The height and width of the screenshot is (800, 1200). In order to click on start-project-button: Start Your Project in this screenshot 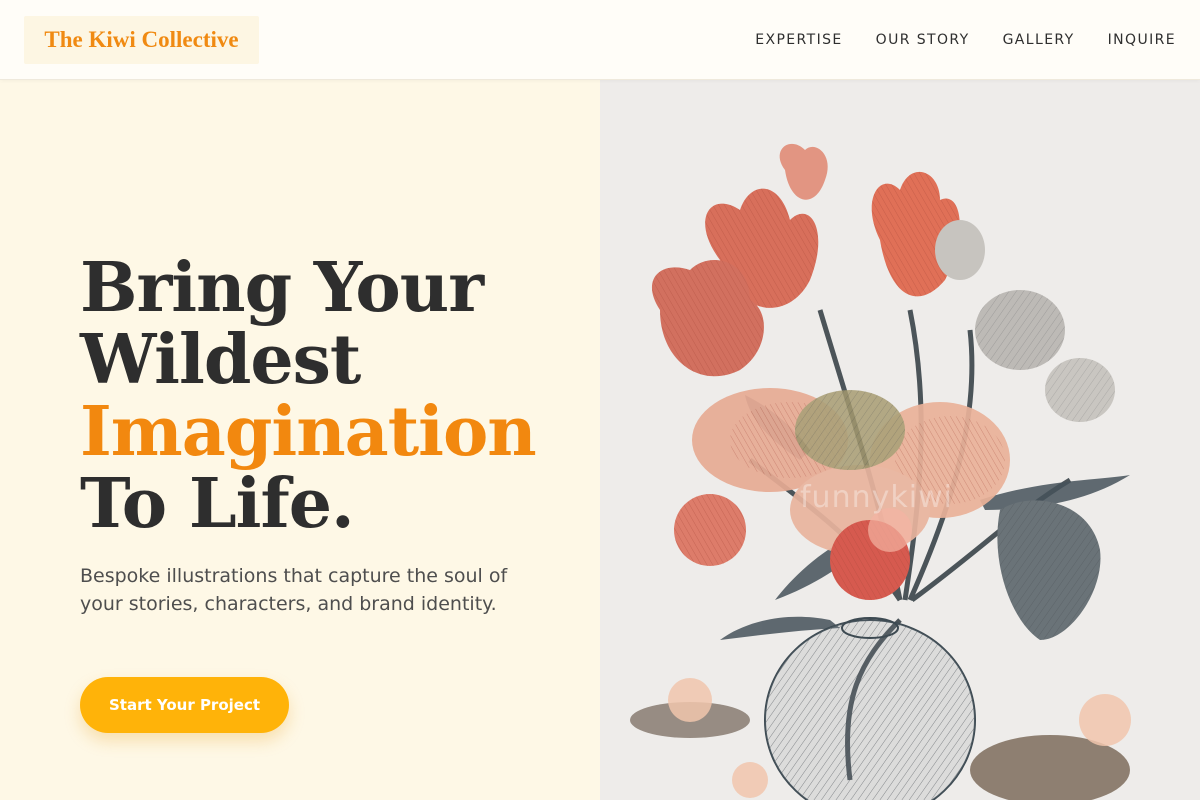, I will do `click(184, 705)`.